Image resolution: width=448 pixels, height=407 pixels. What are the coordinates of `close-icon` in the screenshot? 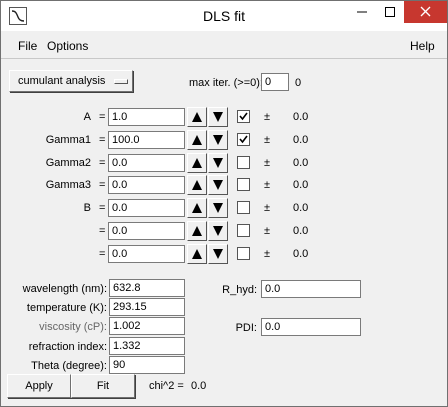 It's located at (425, 11).